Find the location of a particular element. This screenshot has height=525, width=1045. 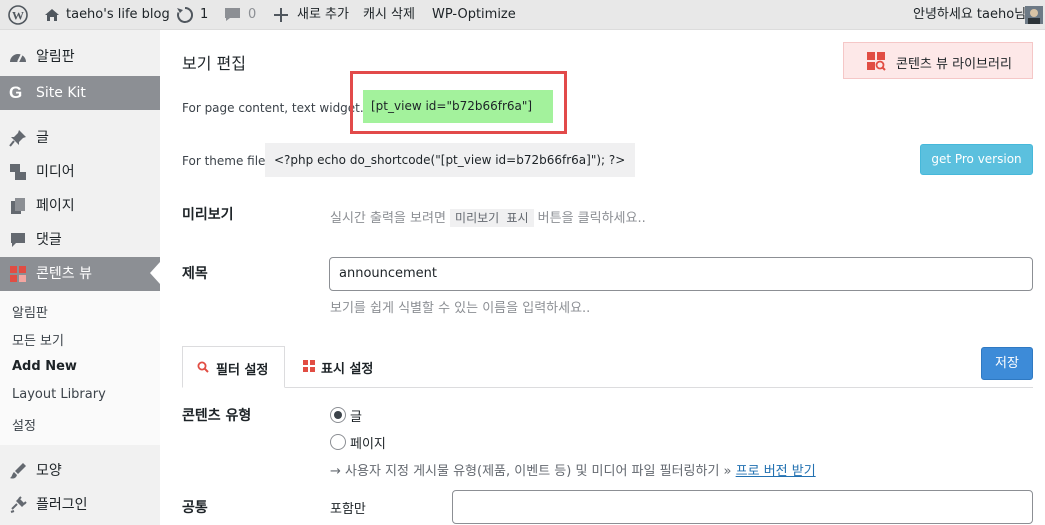

home-icon is located at coordinates (52, 15).